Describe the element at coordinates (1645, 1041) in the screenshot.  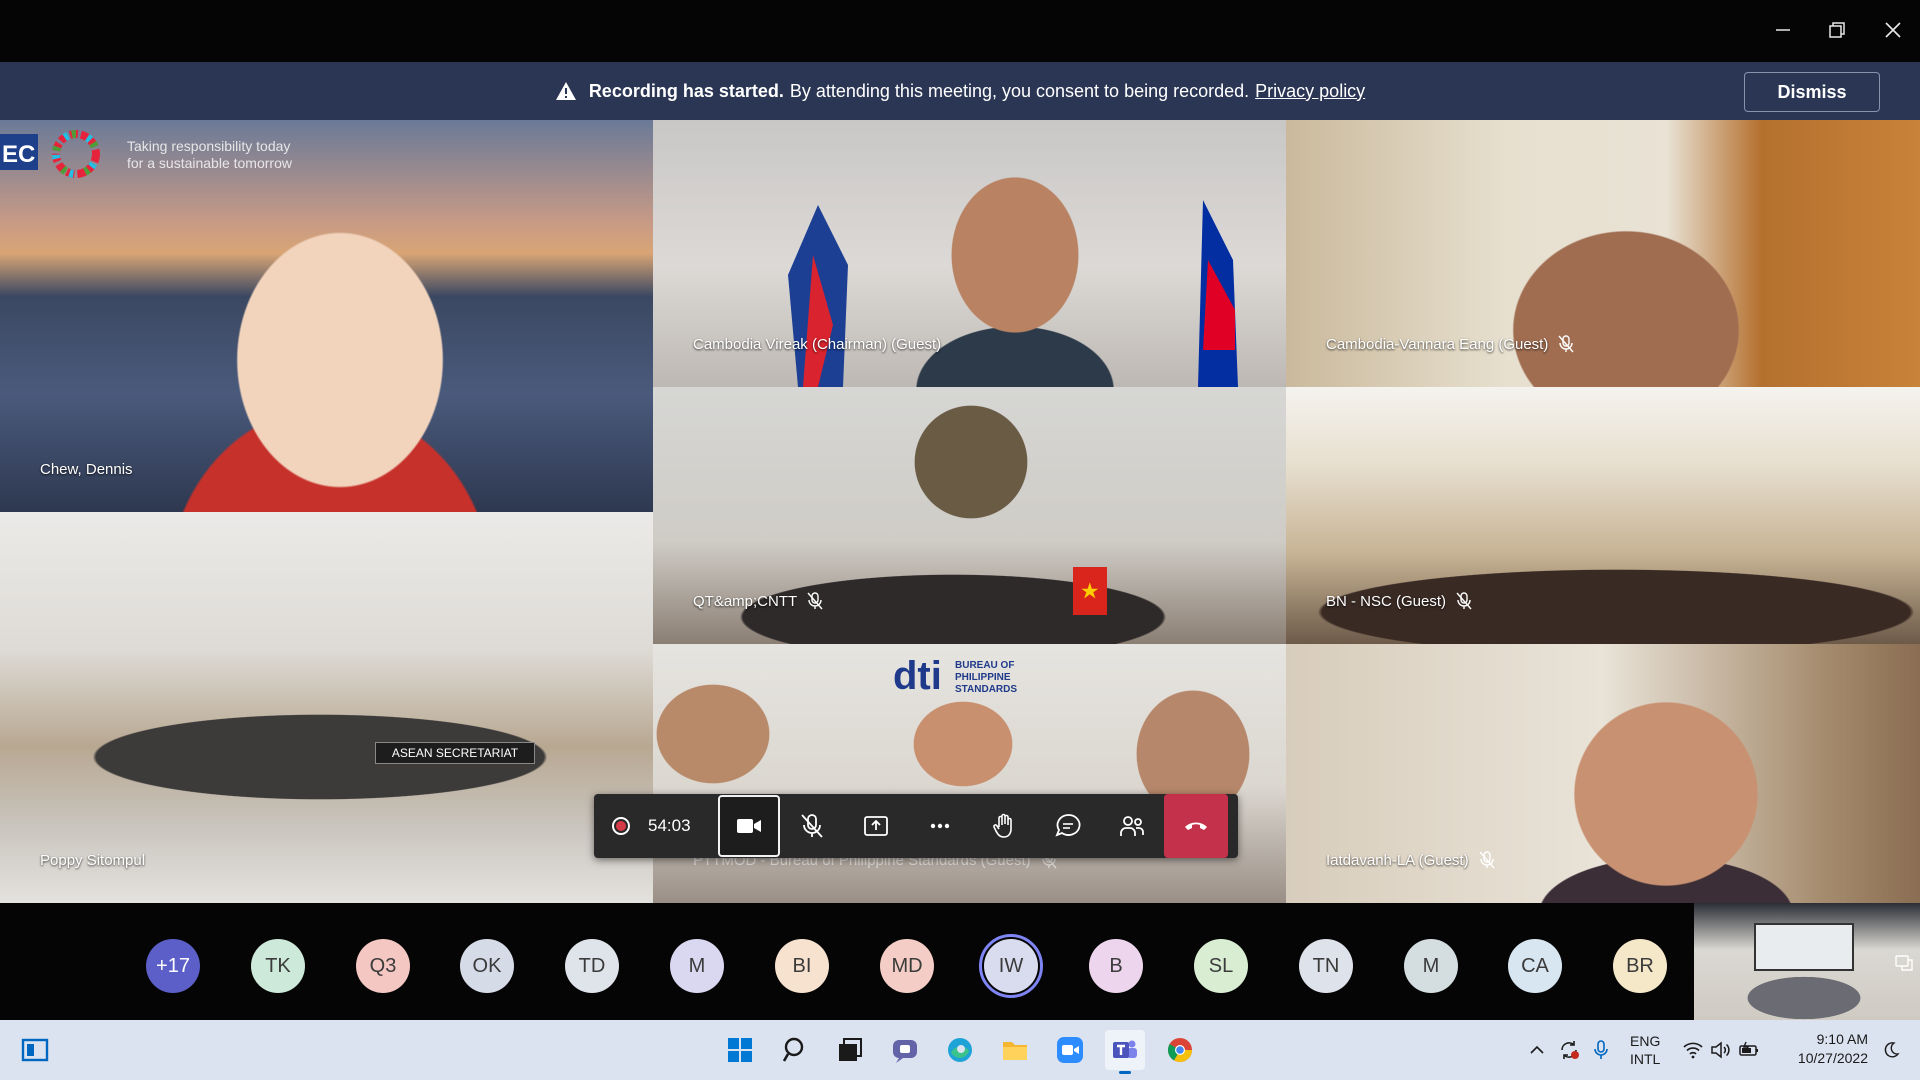
I see `language-code: ENG` at that location.